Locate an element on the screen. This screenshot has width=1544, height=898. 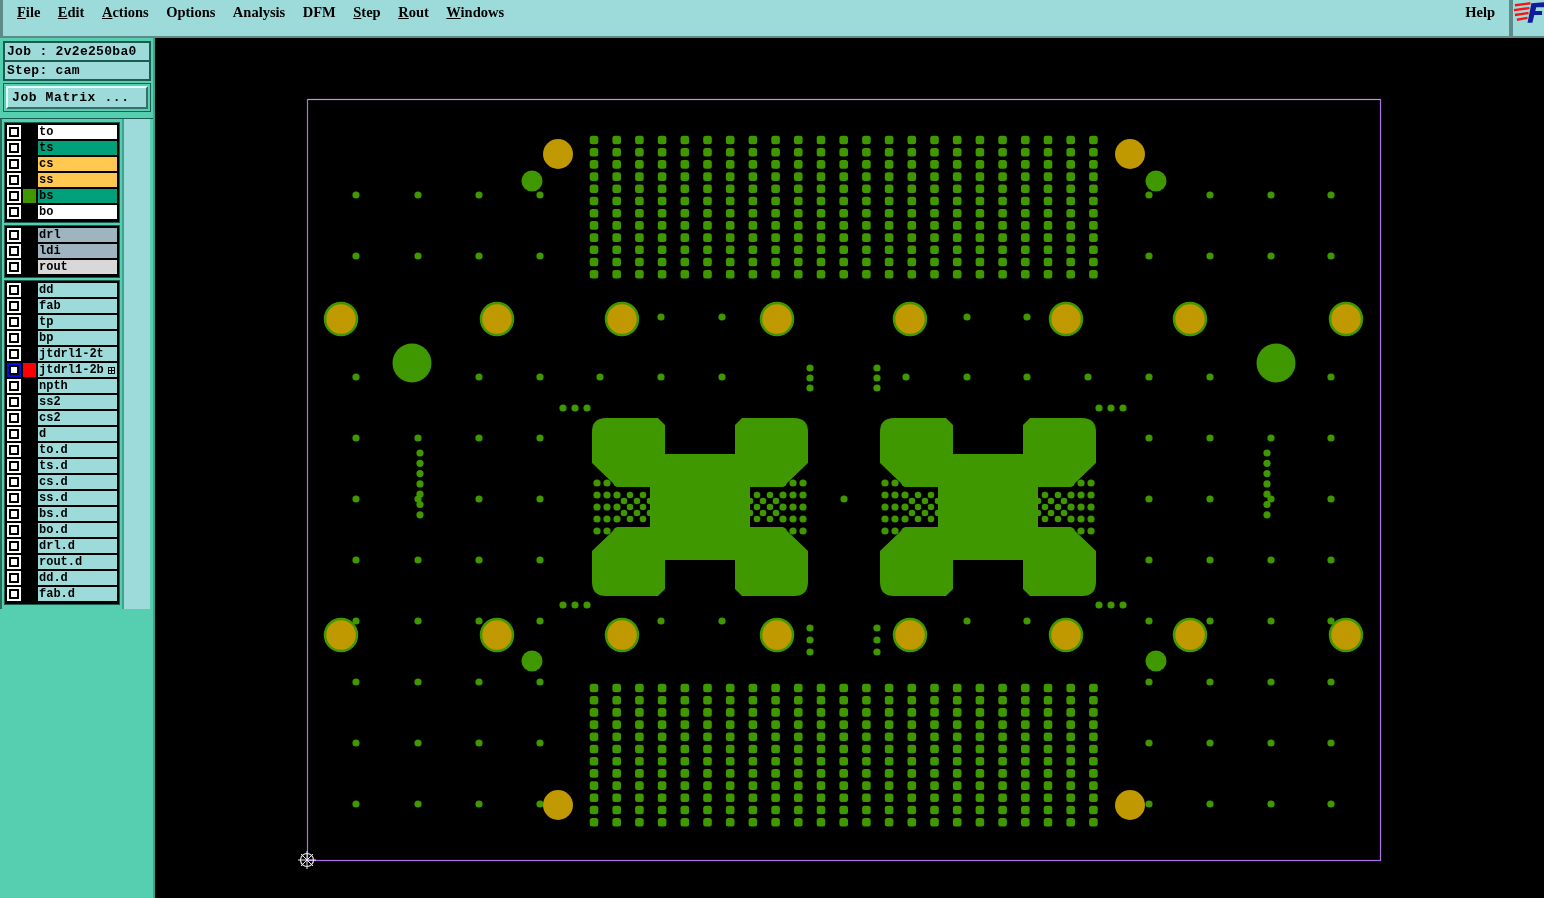
layer-name: drl is located at coordinates (77, 235).